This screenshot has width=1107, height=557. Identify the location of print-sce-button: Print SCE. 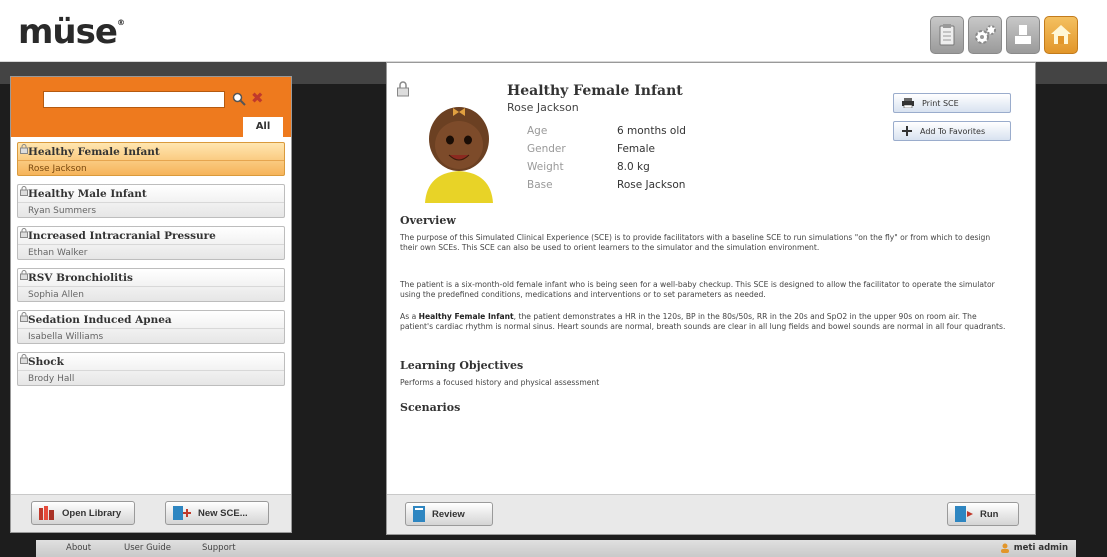
(952, 103).